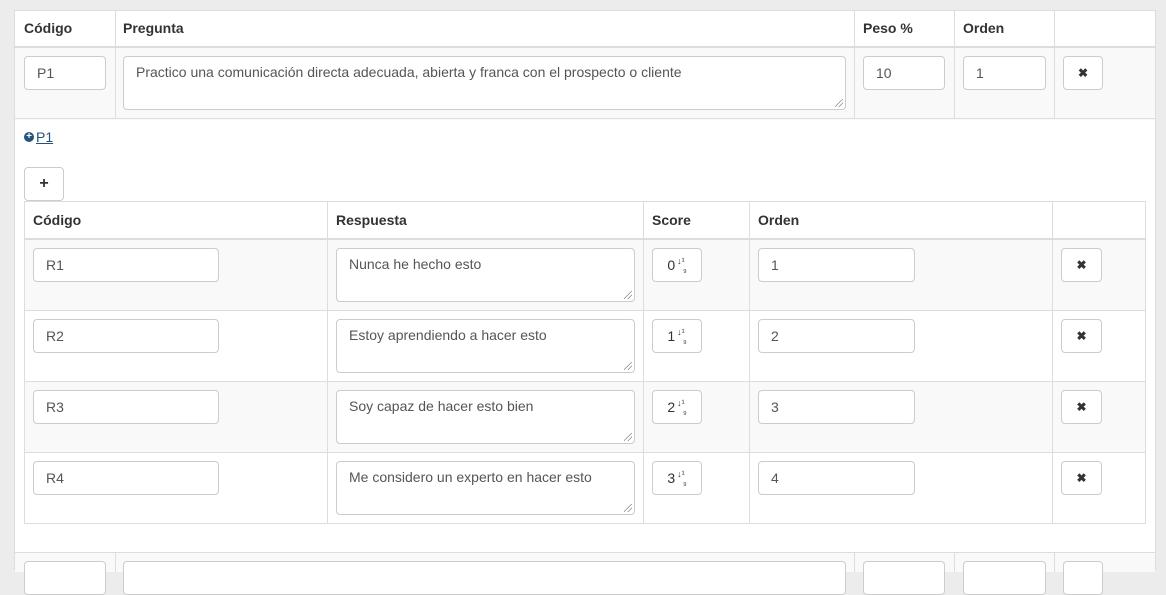  I want to click on delete-question-button: ✖, so click(1083, 73).